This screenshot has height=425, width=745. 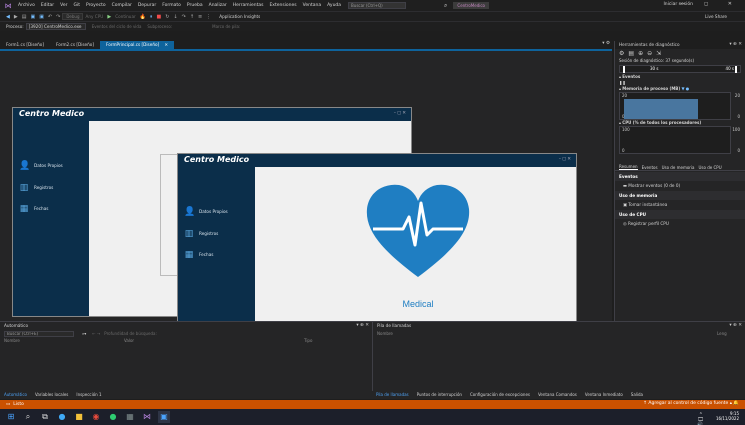 What do you see at coordinates (167, 17) in the screenshot?
I see `restart-icon: ↻` at bounding box center [167, 17].